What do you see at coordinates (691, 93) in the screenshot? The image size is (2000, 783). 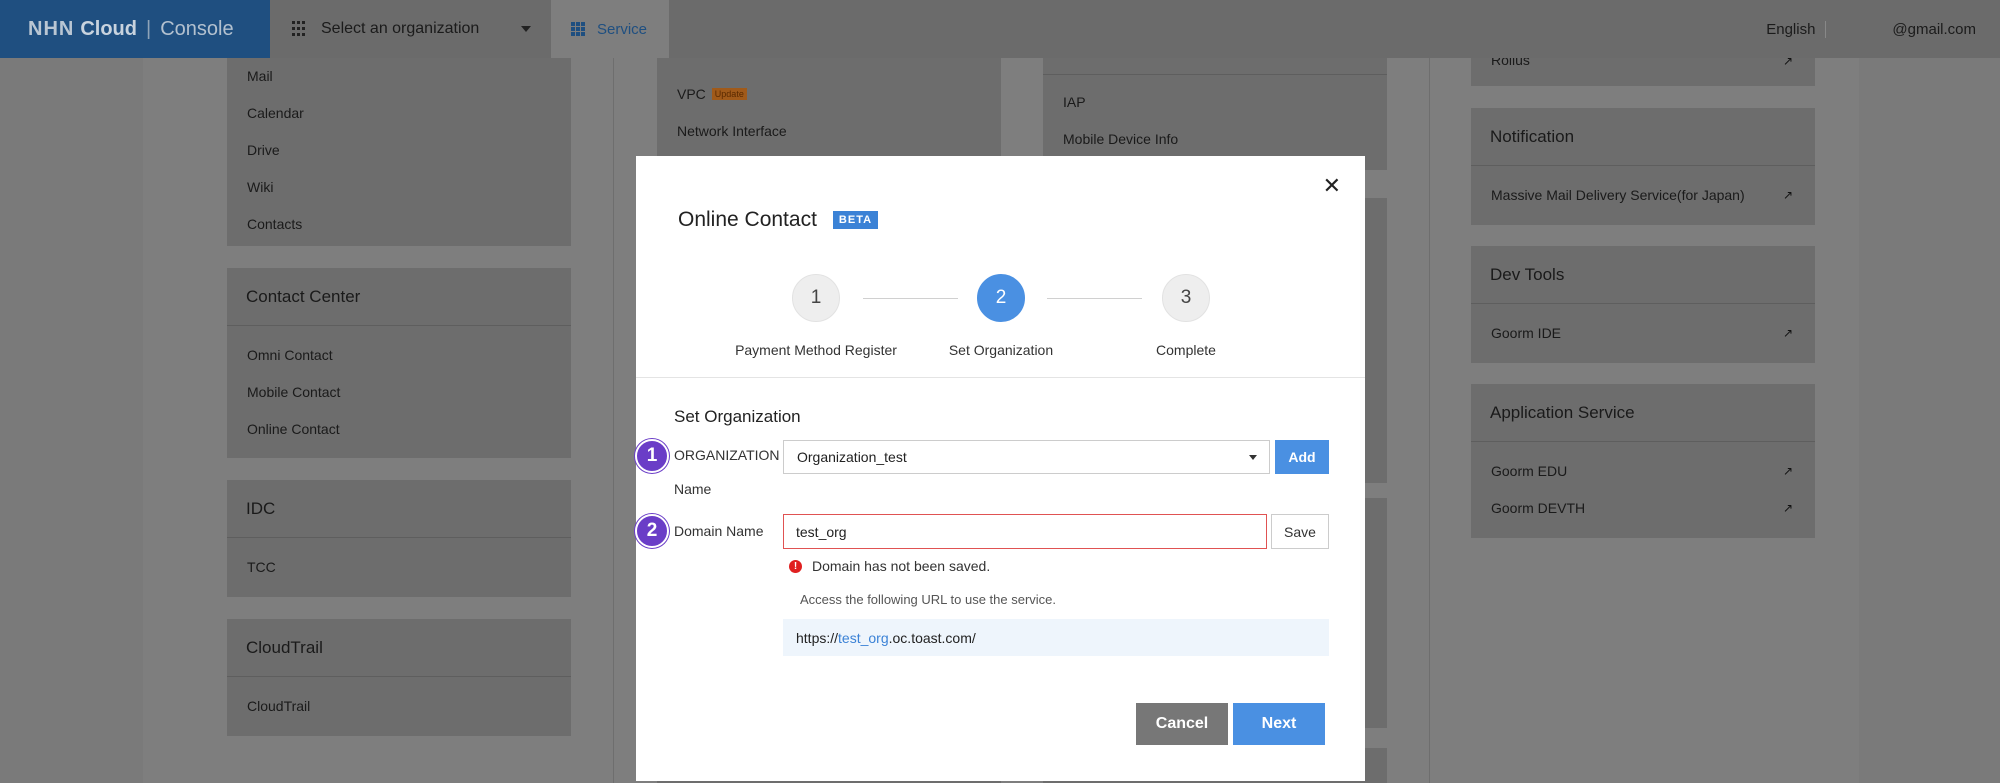 I see `vpc-label: VPC` at bounding box center [691, 93].